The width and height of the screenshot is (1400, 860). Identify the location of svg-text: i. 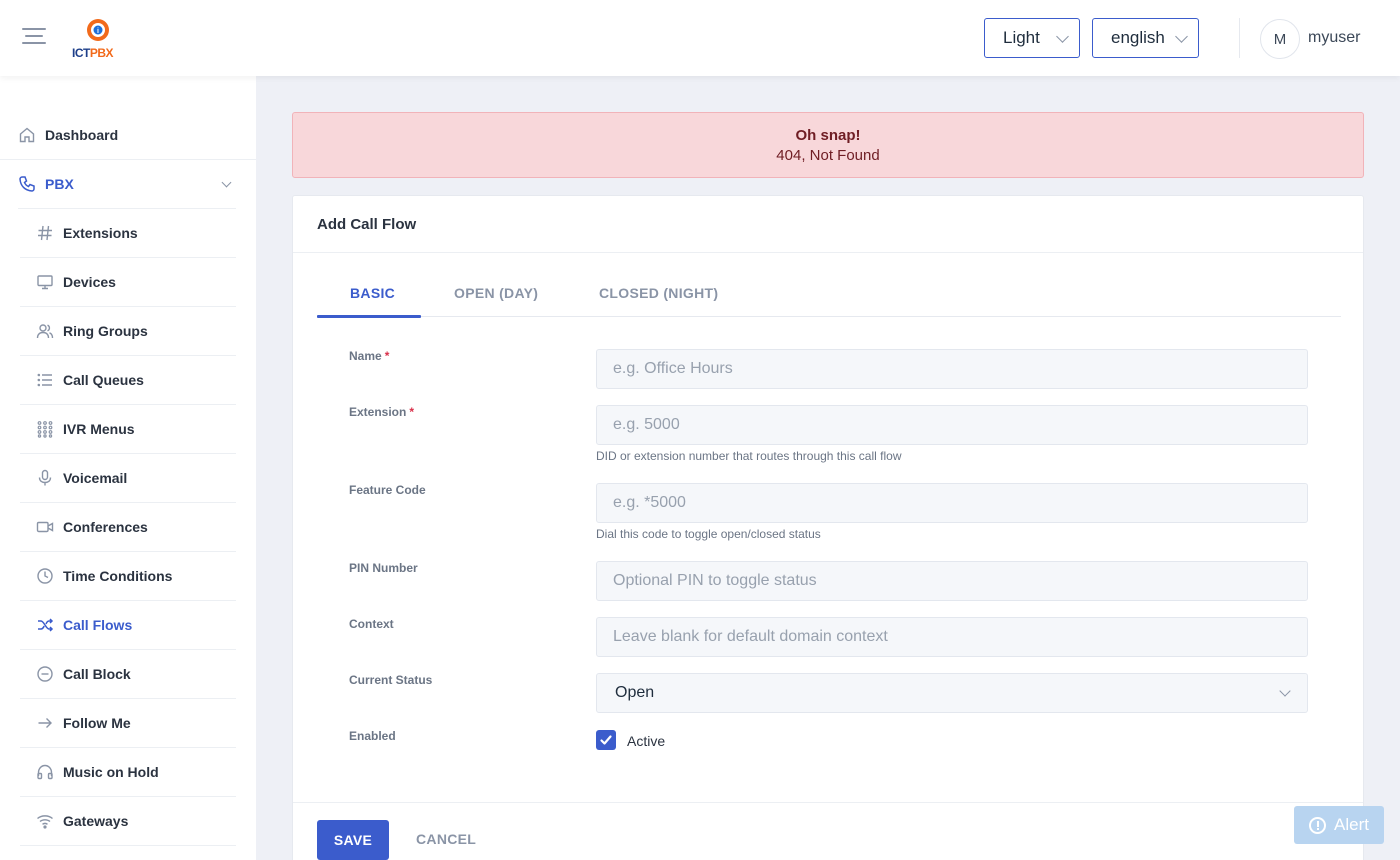
(98, 31).